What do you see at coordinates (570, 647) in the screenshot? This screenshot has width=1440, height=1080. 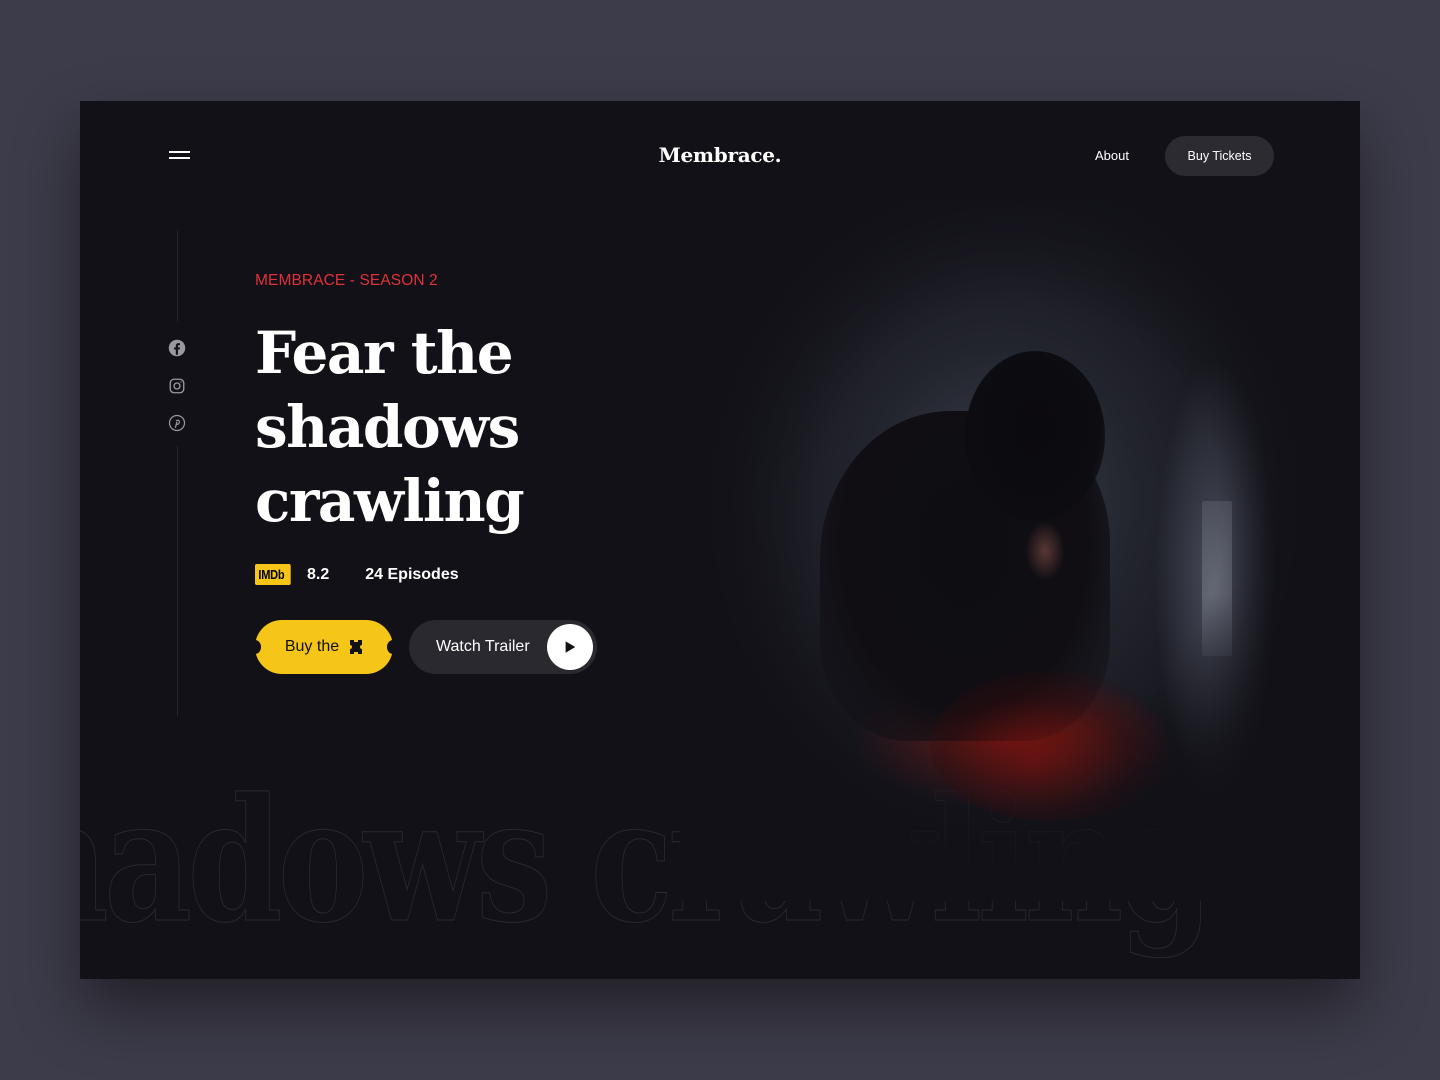 I see `play-icon` at bounding box center [570, 647].